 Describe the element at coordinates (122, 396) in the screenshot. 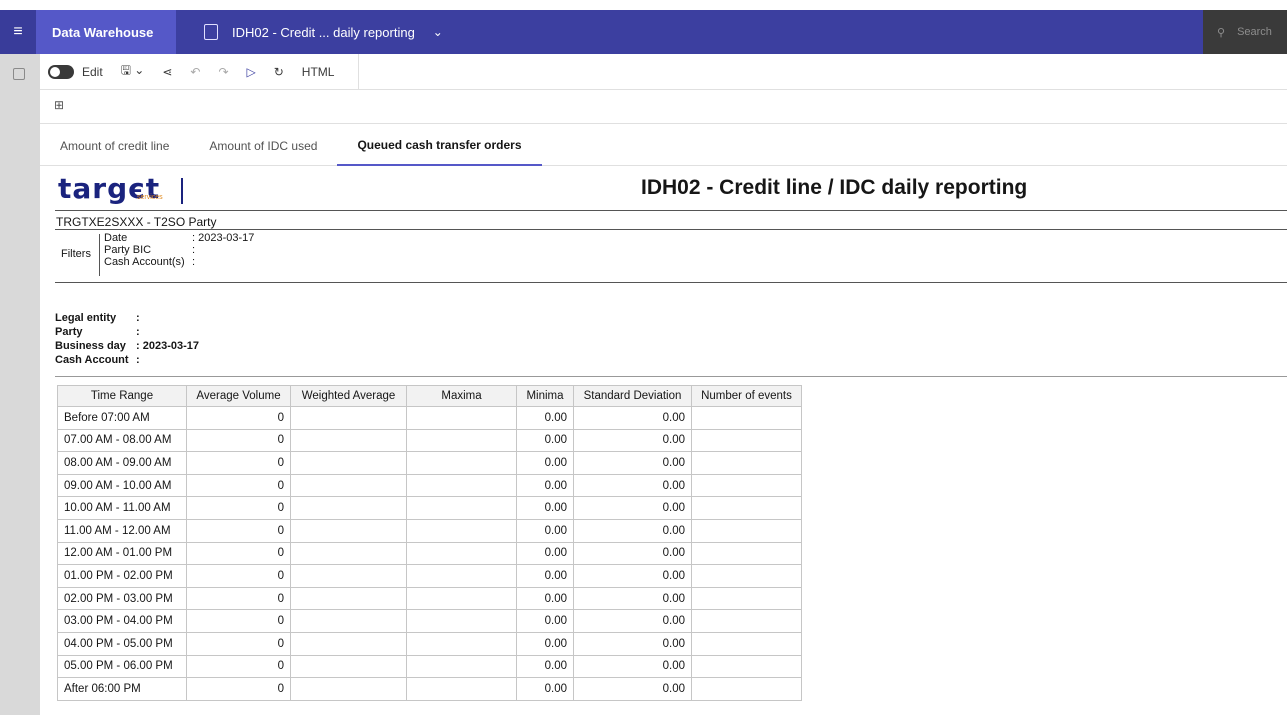

I see `col-time-range: Time Range` at that location.